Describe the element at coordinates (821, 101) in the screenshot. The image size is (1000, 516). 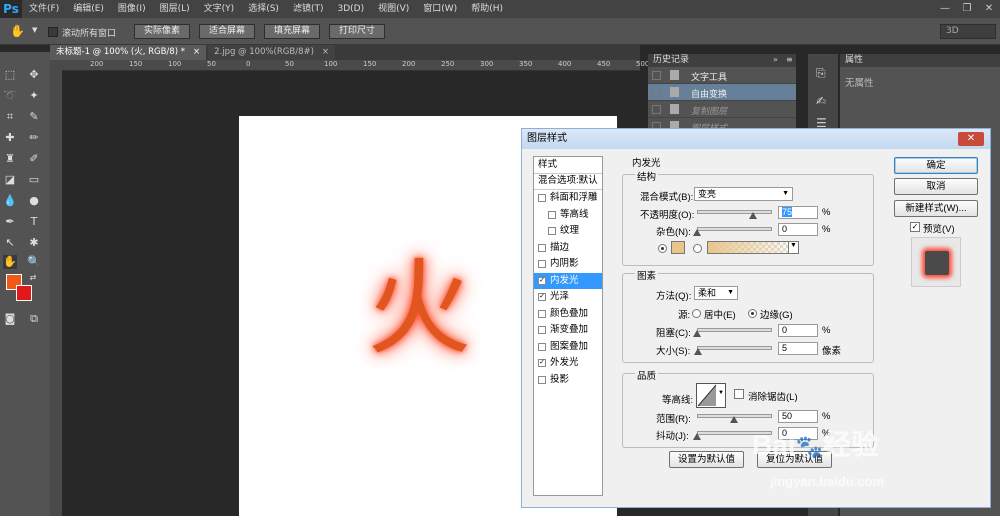
I see `brush-panel-icon: ✍` at that location.